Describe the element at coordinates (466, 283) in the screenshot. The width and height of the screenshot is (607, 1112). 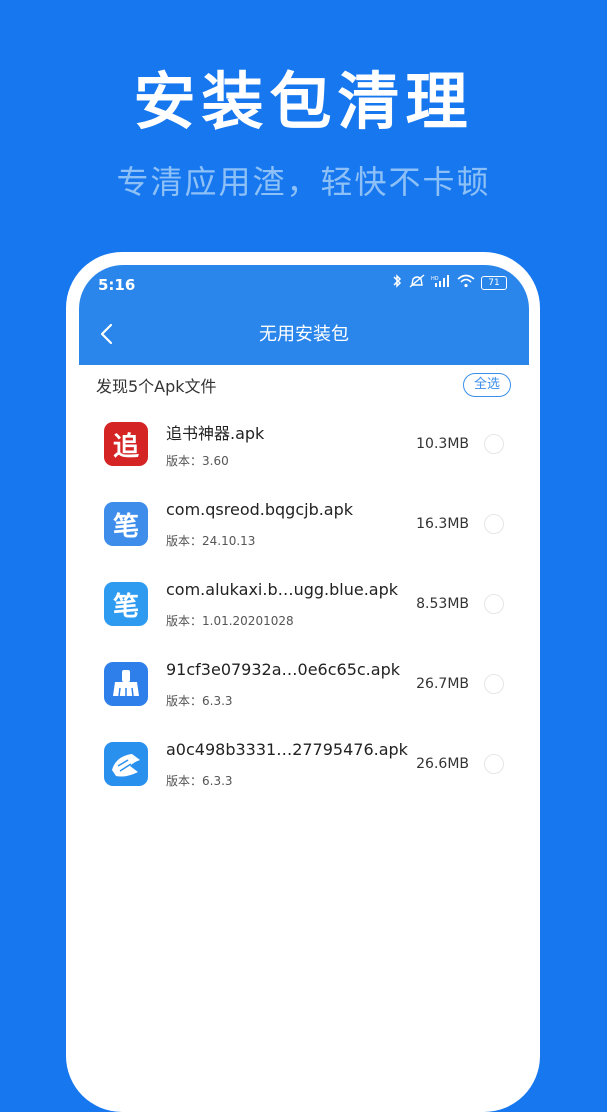
I see `wifi-icon` at that location.